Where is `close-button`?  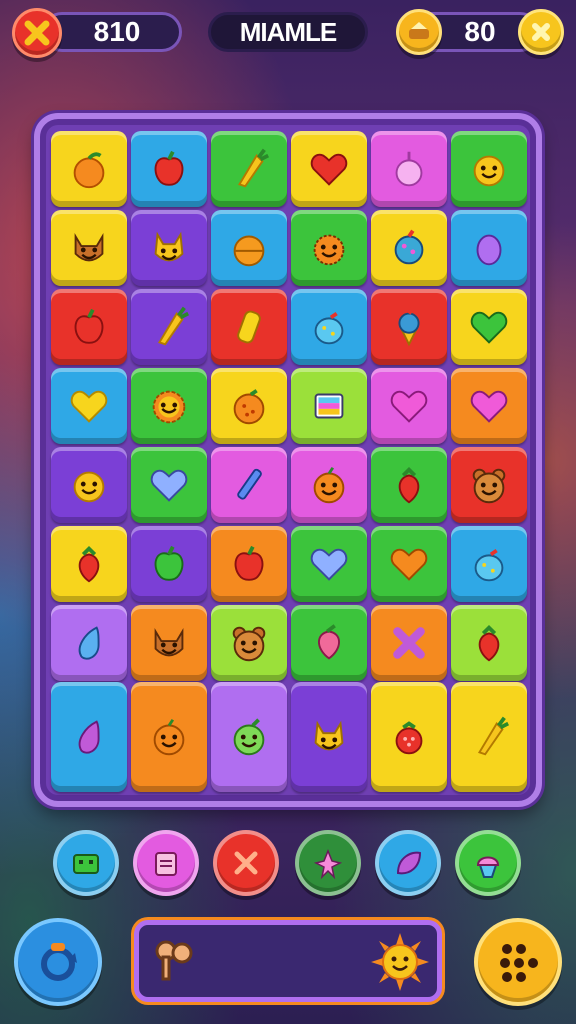
close-button is located at coordinates (37, 33).